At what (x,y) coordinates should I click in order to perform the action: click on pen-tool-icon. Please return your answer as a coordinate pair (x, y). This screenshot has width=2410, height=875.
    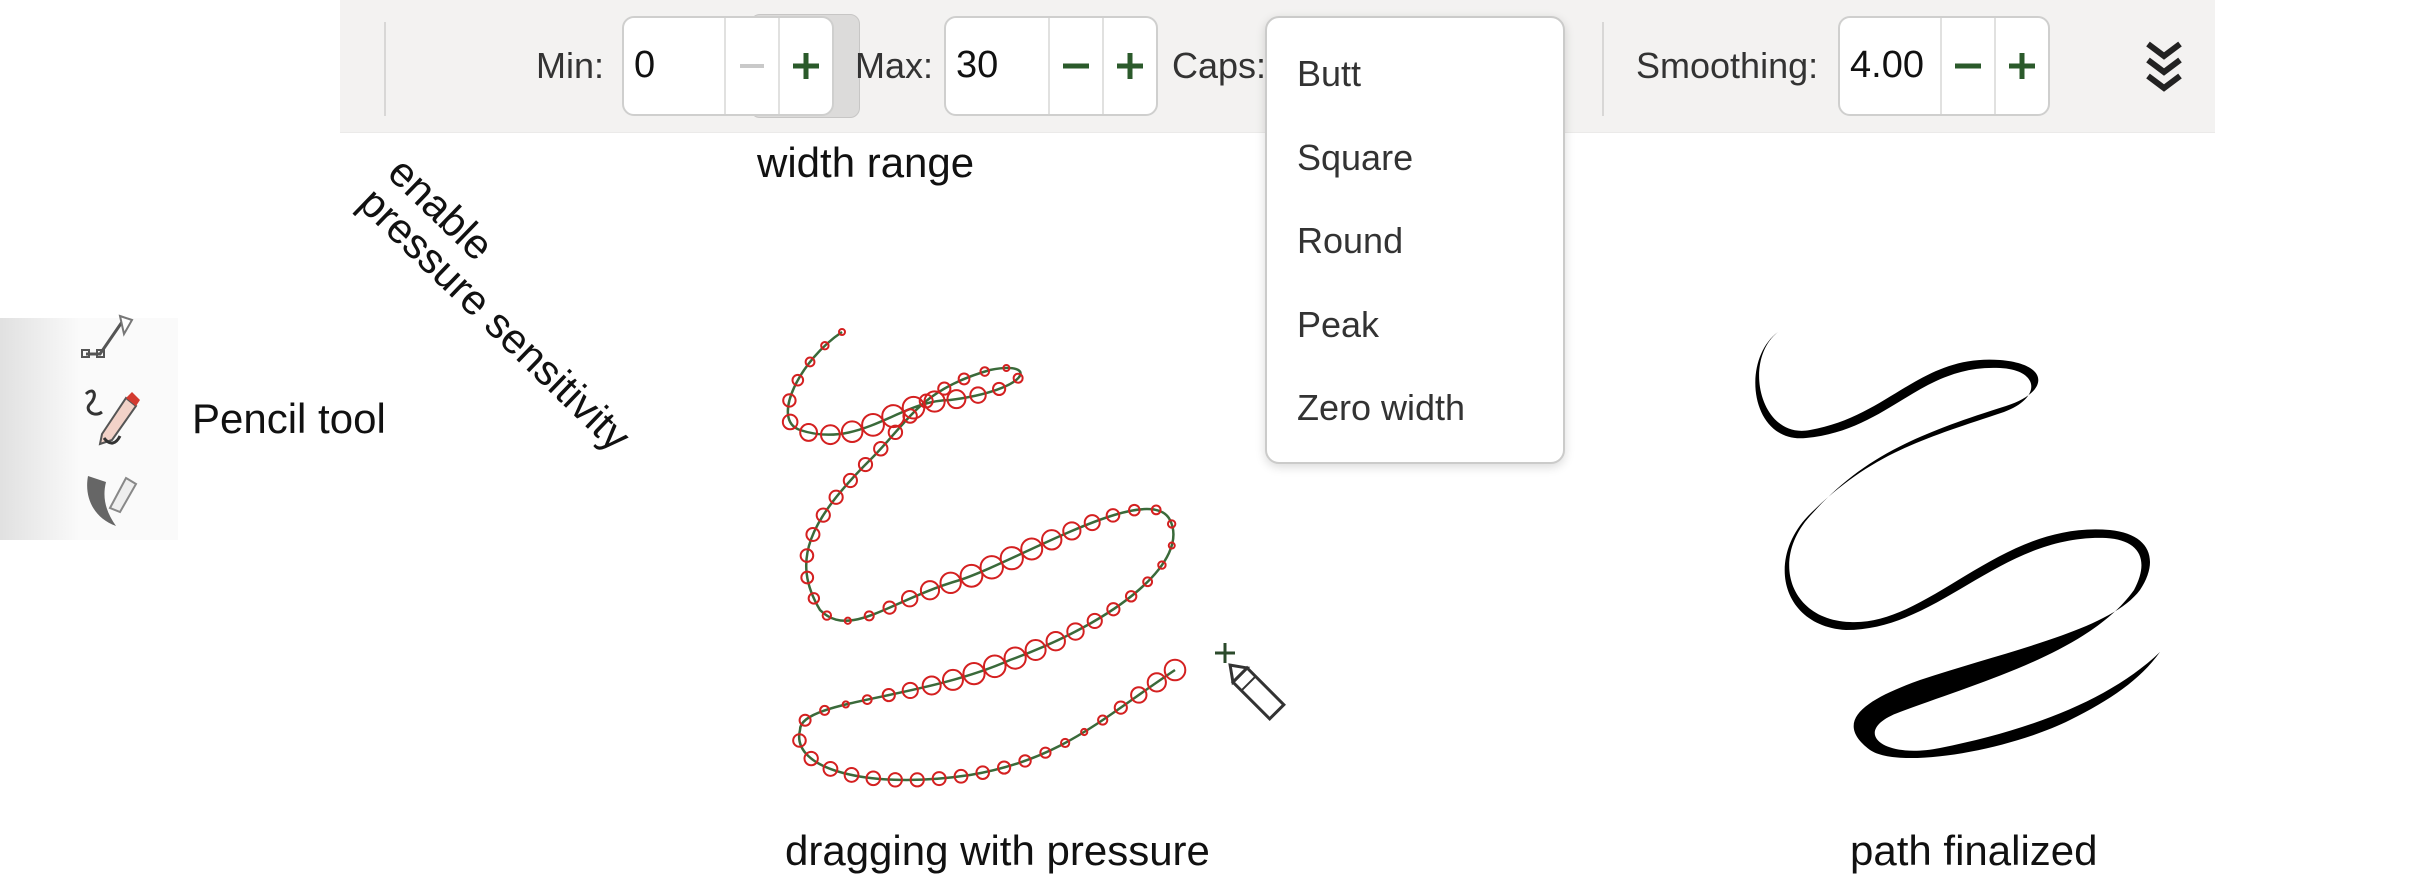
    Looking at the image, I should click on (110, 342).